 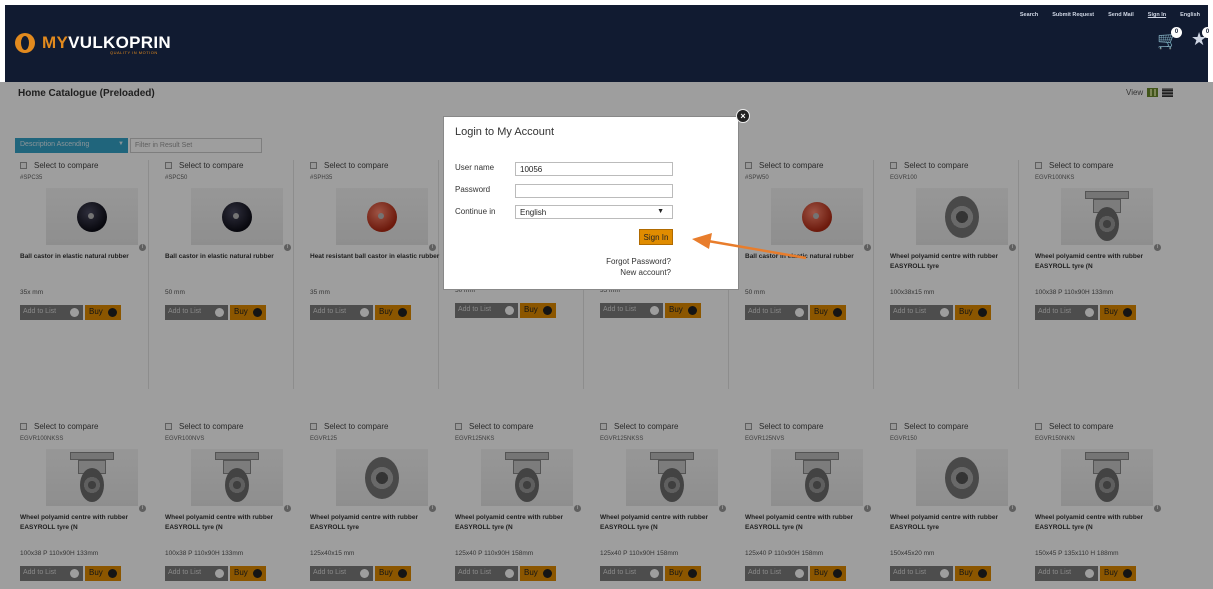 I want to click on annotation-arrow, so click(x=749, y=246).